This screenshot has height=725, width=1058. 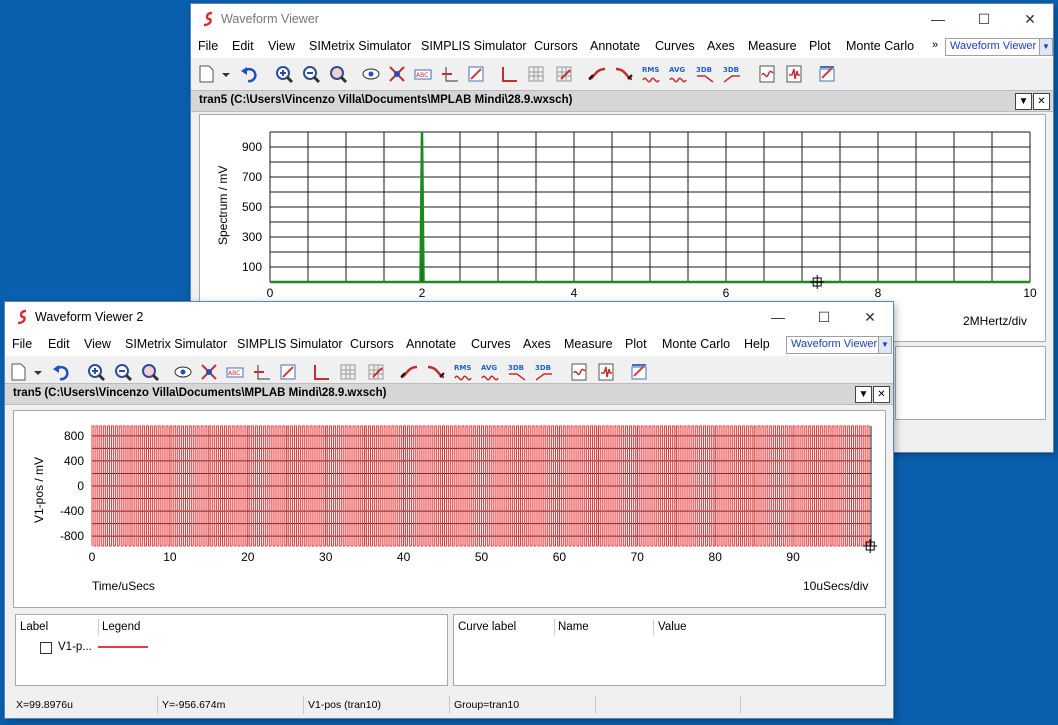 What do you see at coordinates (622, 19) in the screenshot?
I see `title-bar: Waveform Viewer — ☐ ✕` at bounding box center [622, 19].